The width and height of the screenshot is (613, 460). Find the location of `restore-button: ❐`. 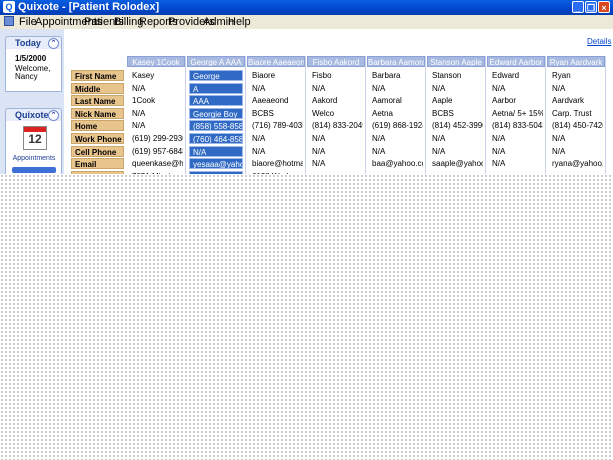

restore-button: ❐ is located at coordinates (591, 7).